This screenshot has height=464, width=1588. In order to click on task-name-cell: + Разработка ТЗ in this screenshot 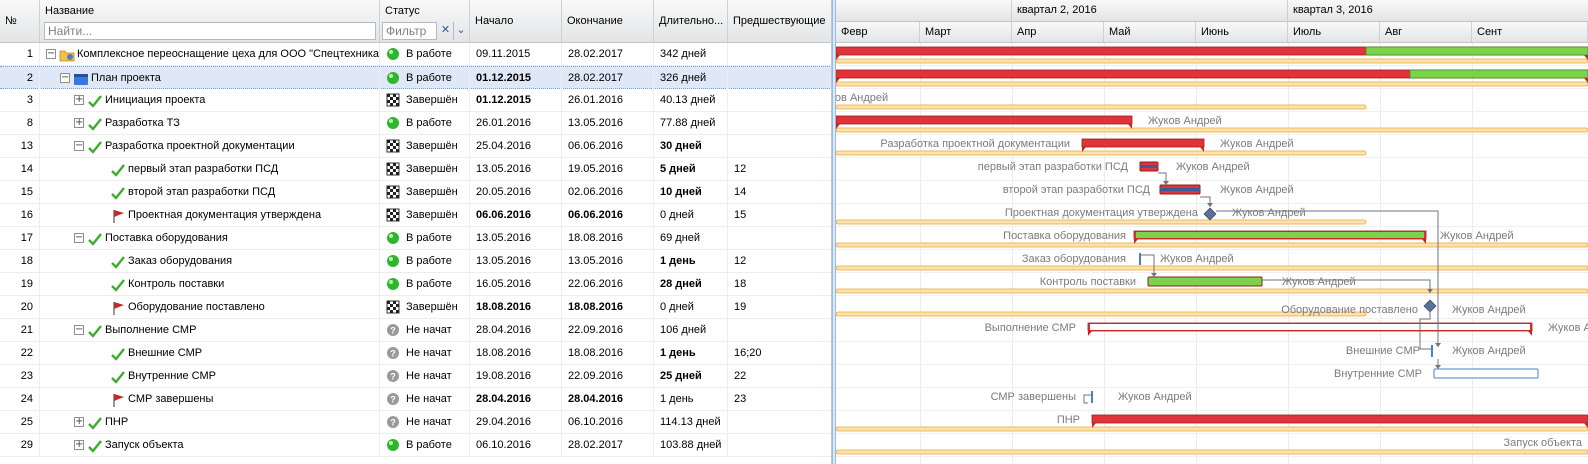, I will do `click(210, 123)`.